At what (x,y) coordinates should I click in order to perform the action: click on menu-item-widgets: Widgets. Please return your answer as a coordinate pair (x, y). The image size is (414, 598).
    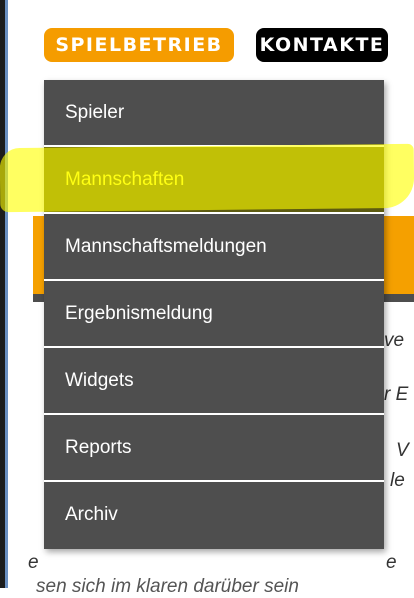
    Looking at the image, I should click on (214, 381).